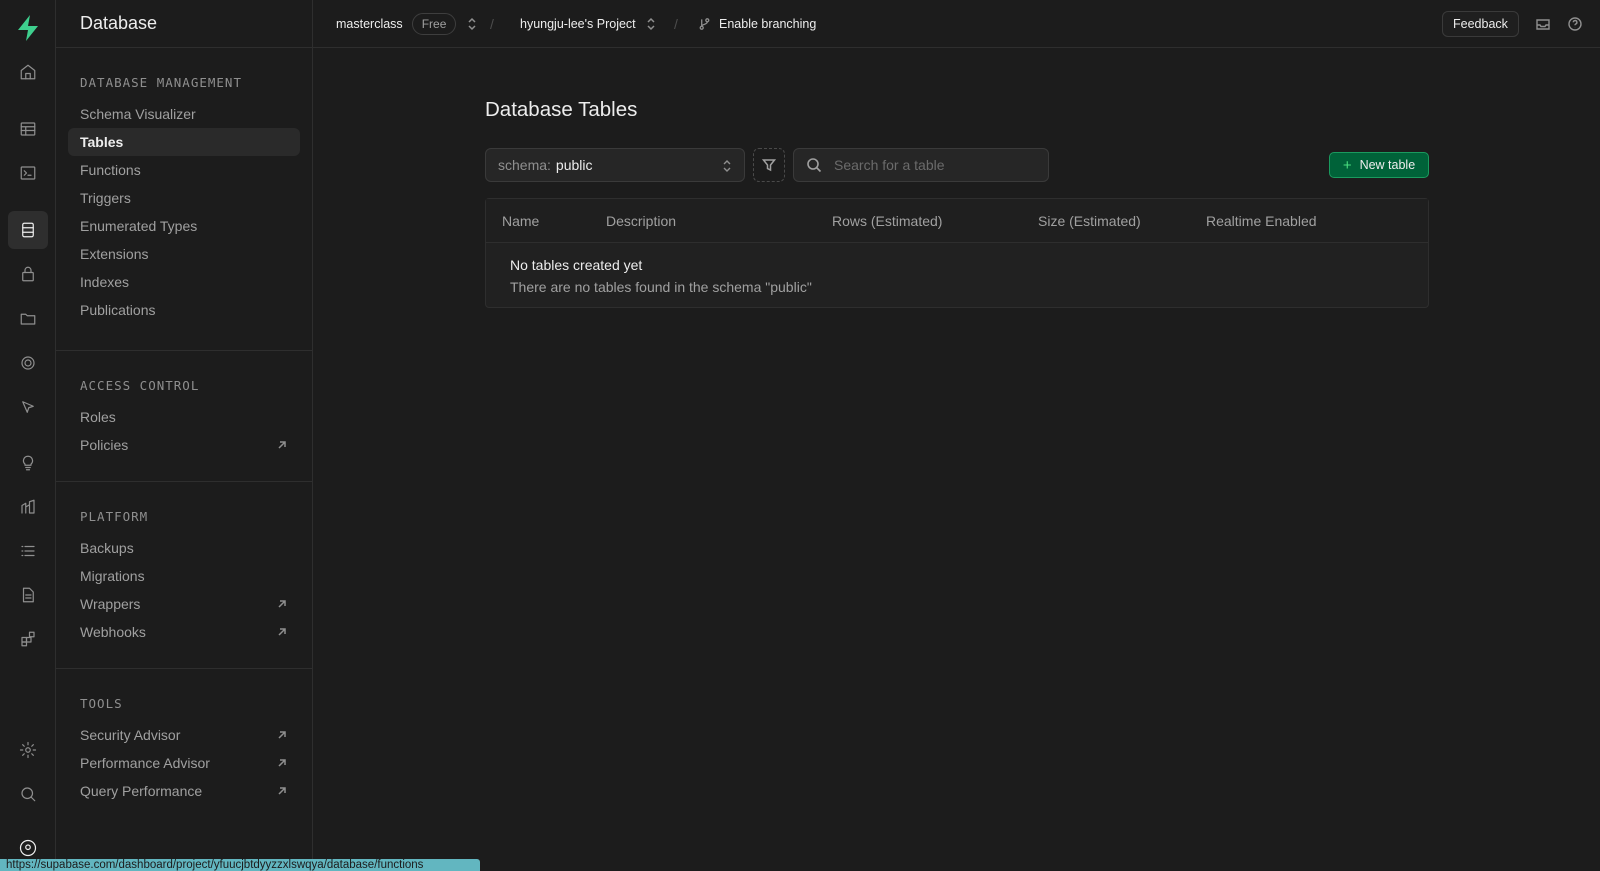  Describe the element at coordinates (184, 632) in the screenshot. I see `sidebar-item-webhooks: Webhooks` at that location.